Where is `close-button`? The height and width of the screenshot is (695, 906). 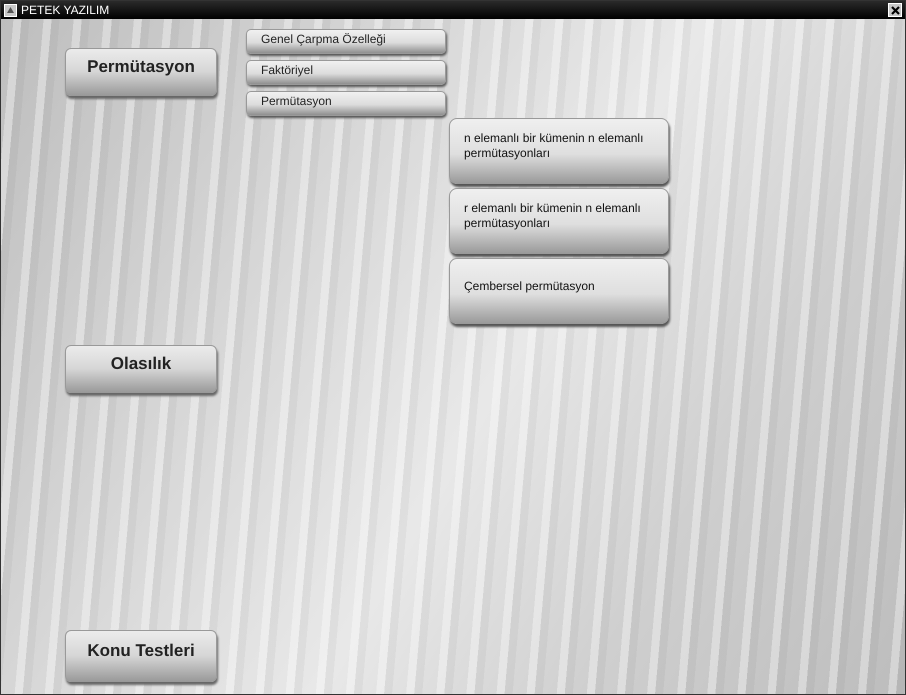
close-button is located at coordinates (895, 10).